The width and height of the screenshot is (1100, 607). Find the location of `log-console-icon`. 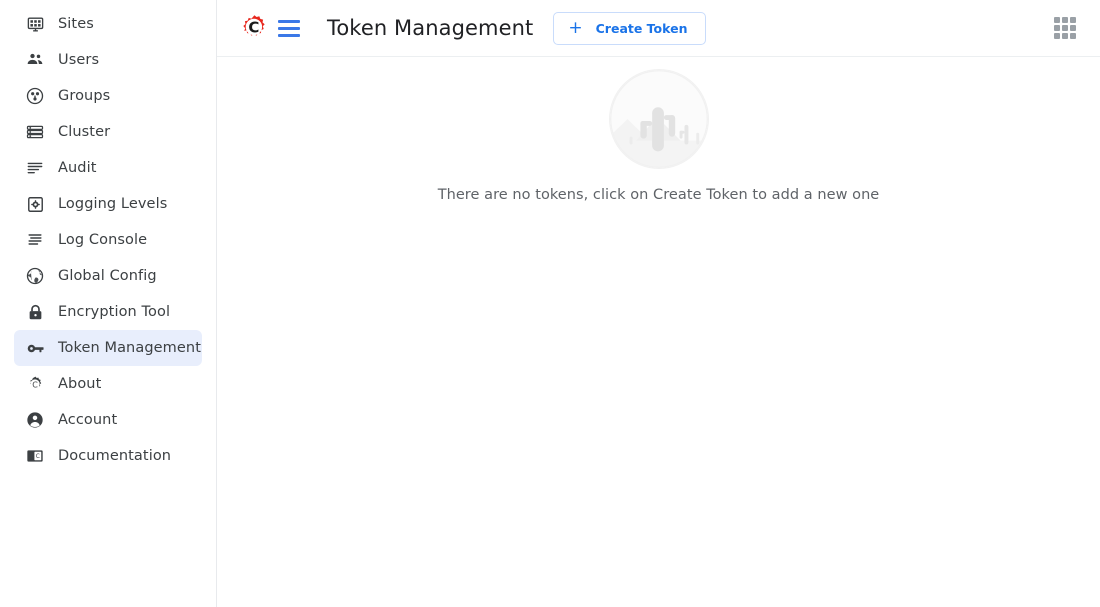

log-console-icon is located at coordinates (35, 240).